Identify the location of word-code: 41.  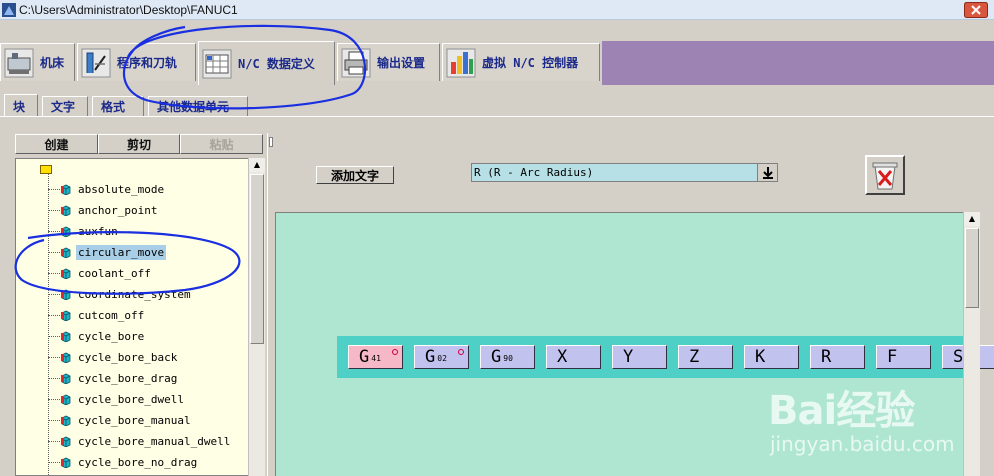
(376, 358).